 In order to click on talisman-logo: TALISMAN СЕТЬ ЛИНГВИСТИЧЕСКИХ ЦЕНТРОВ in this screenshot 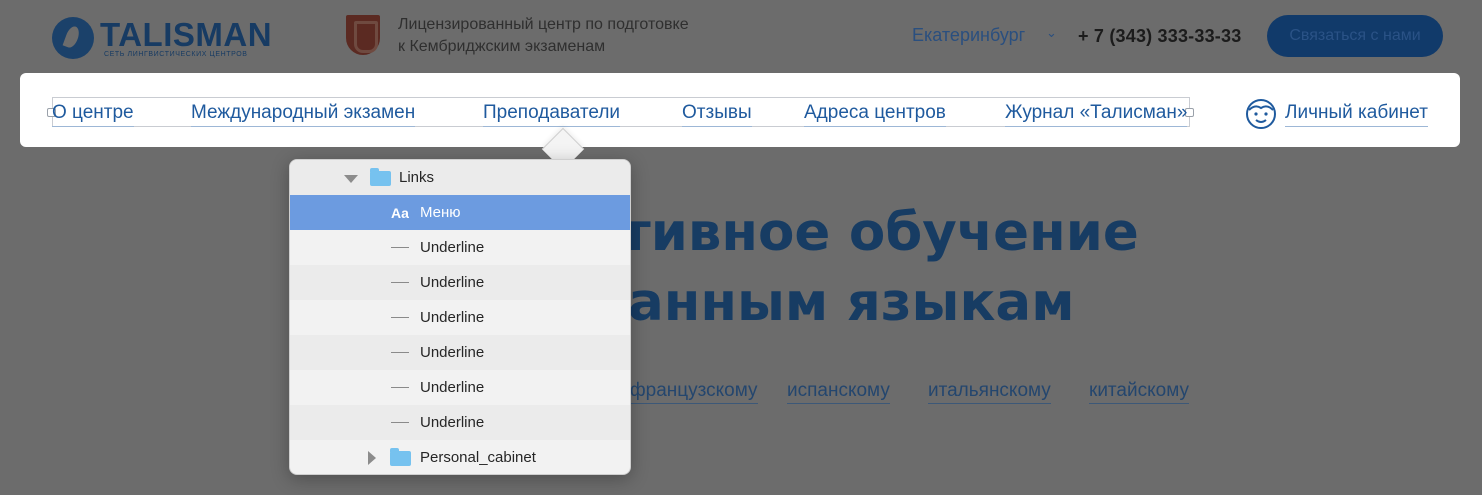, I will do `click(172, 39)`.